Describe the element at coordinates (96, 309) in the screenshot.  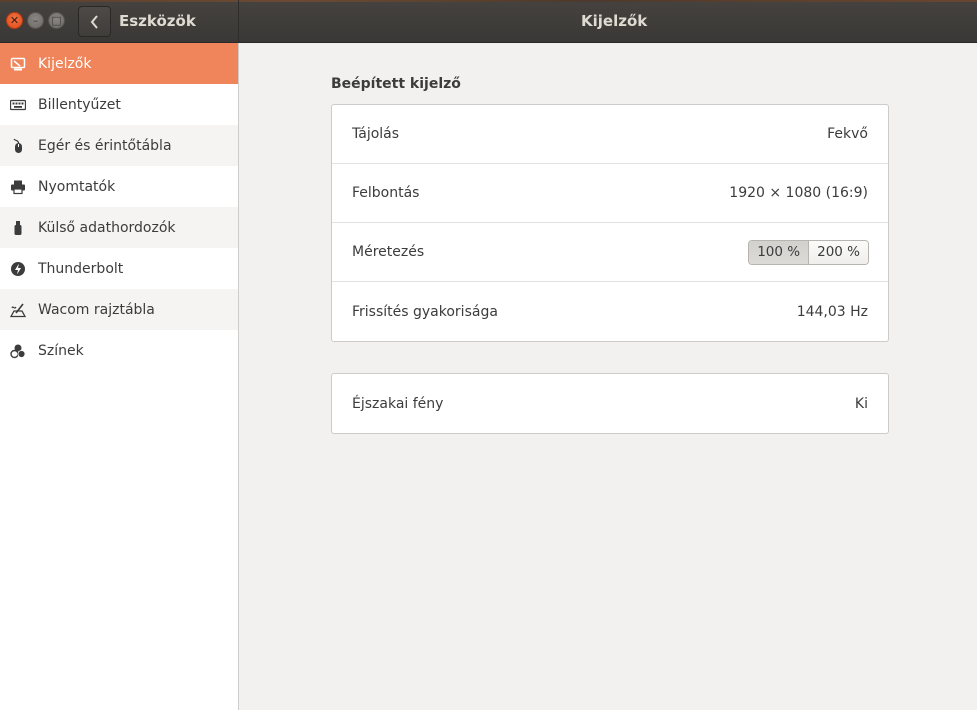
I see `sidebar-item-label: Wacom rajztábla` at that location.